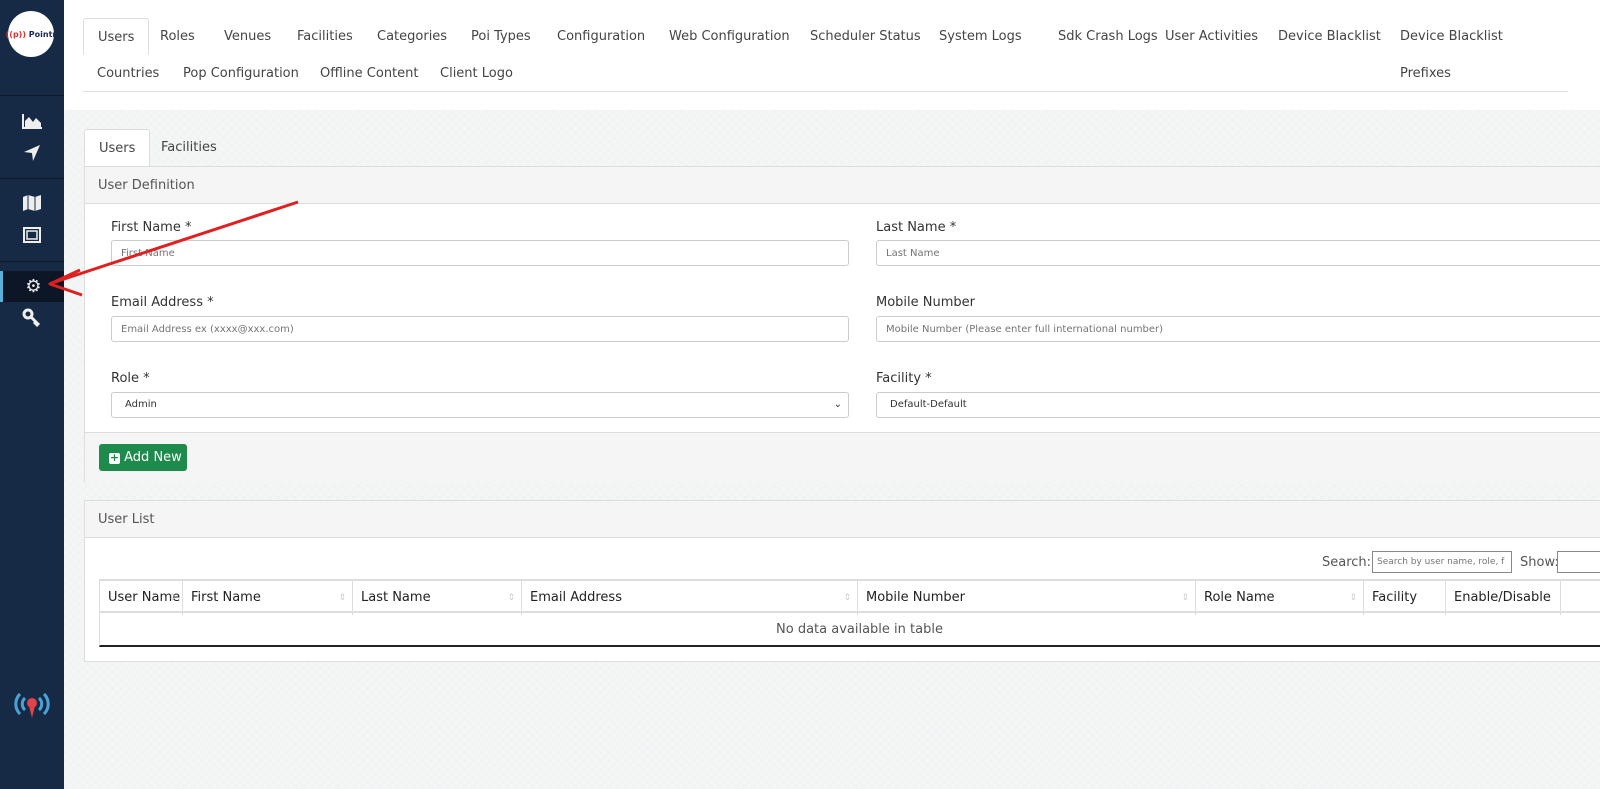  Describe the element at coordinates (173, 248) in the screenshot. I see `annotation-arrow` at that location.